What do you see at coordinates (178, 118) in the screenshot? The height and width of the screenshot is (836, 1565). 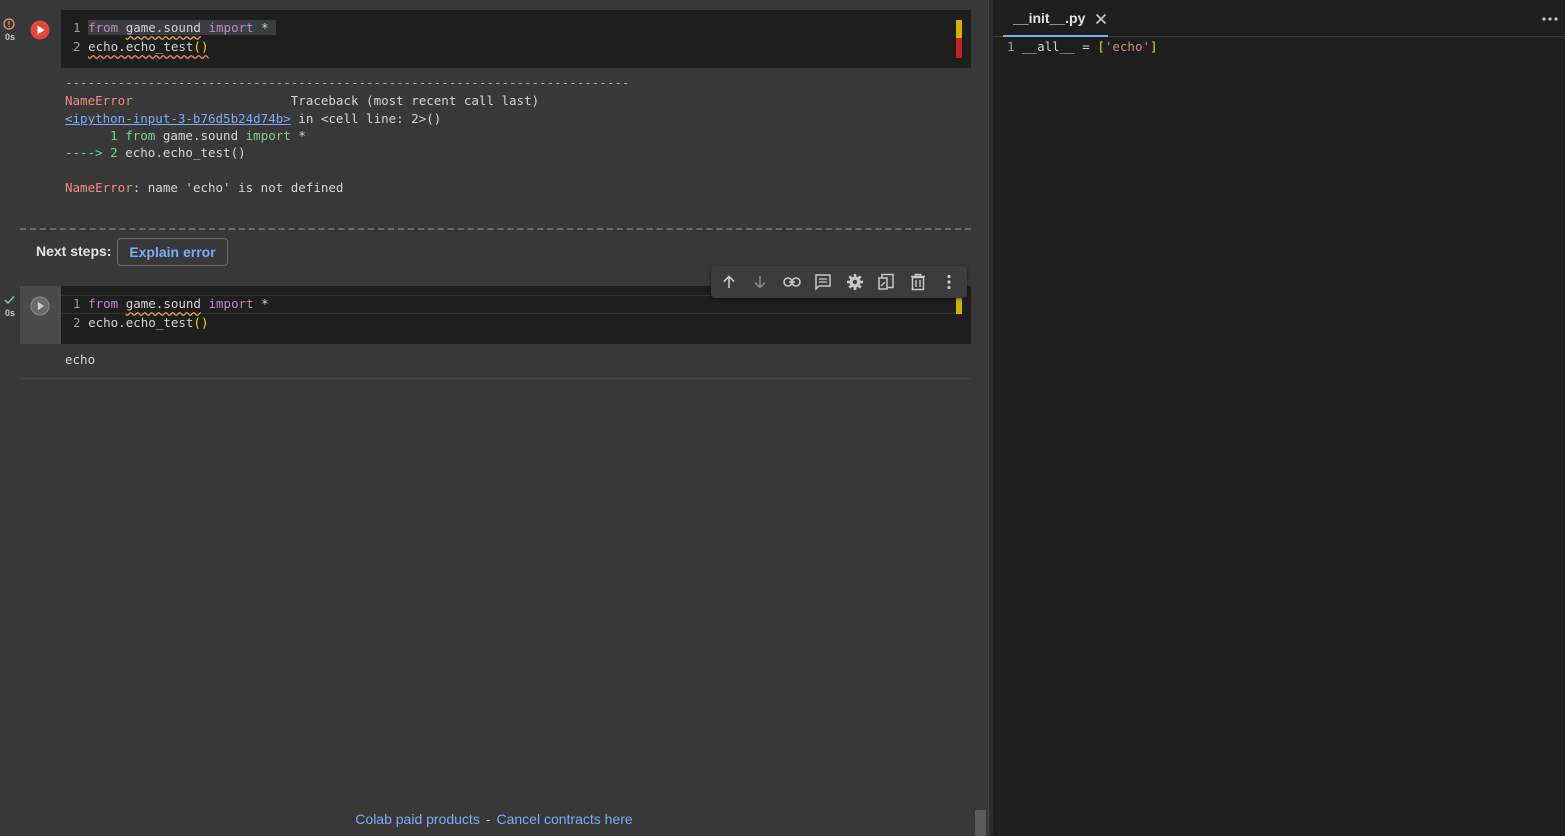 I see `ipython-input-link: <ipython-input-3-b76d5b24d74b>` at bounding box center [178, 118].